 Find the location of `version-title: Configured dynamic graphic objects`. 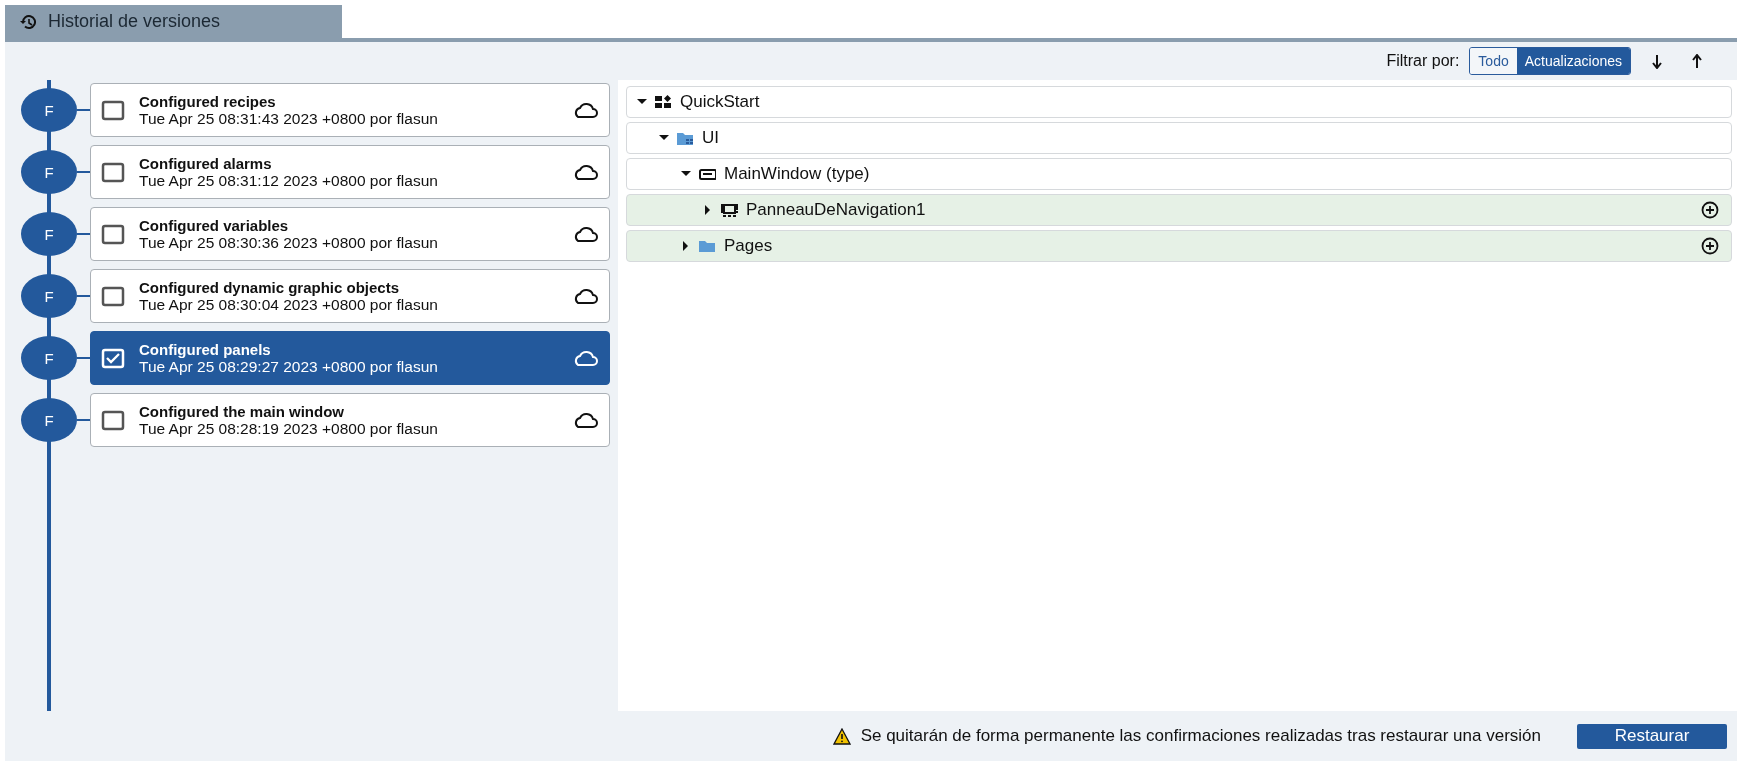

version-title: Configured dynamic graphic objects is located at coordinates (270, 287).